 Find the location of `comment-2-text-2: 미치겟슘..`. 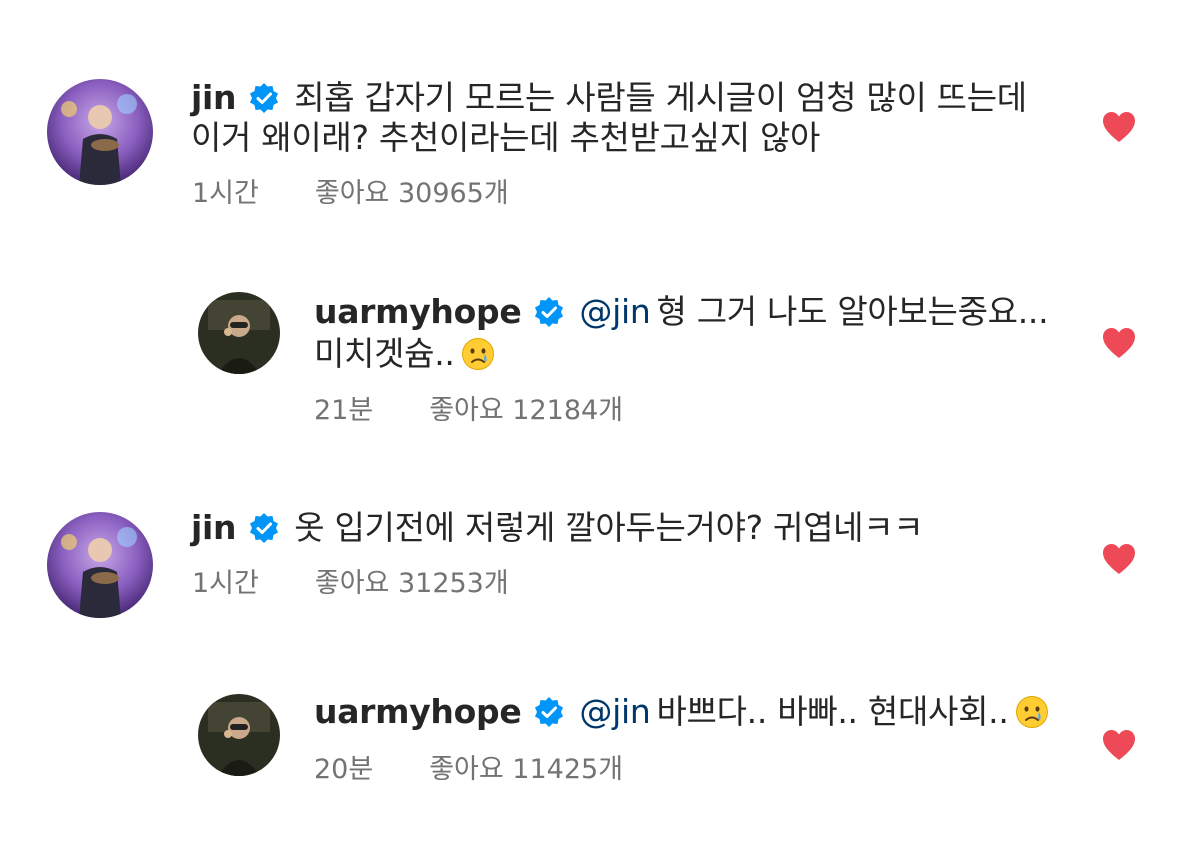

comment-2-text-2: 미치겟슘.. is located at coordinates (384, 353).